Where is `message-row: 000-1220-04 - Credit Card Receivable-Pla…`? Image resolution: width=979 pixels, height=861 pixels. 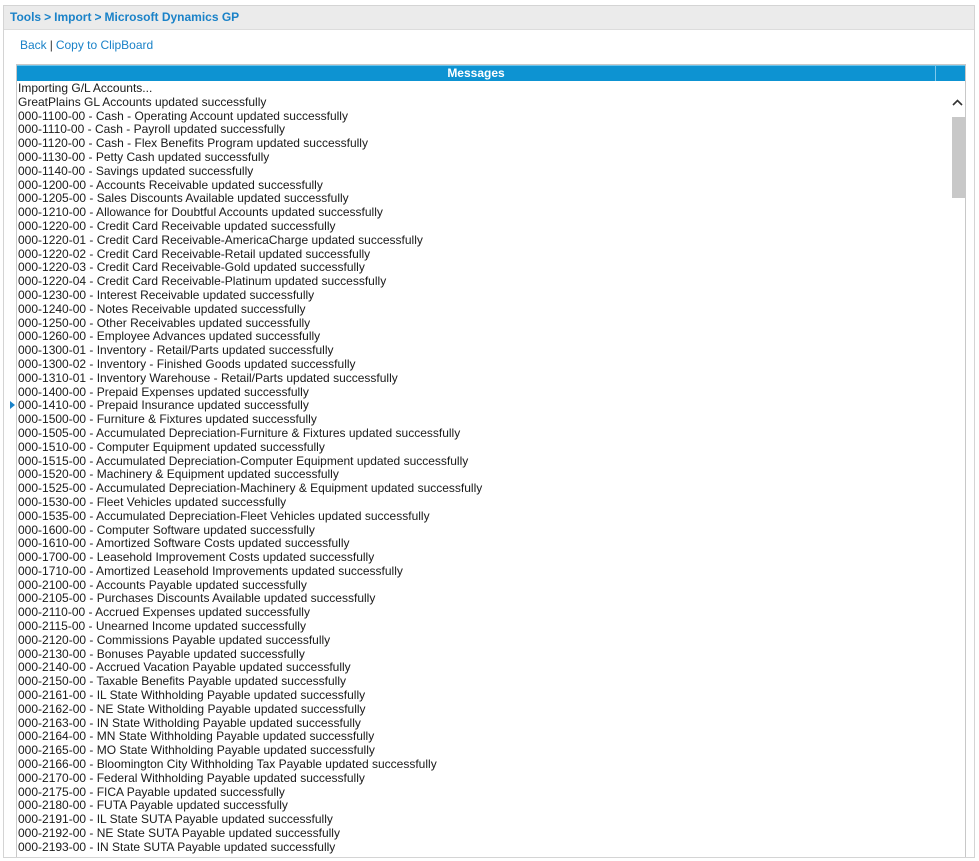
message-row: 000-1220-04 - Credit Card Receivable-Pla… is located at coordinates (202, 281).